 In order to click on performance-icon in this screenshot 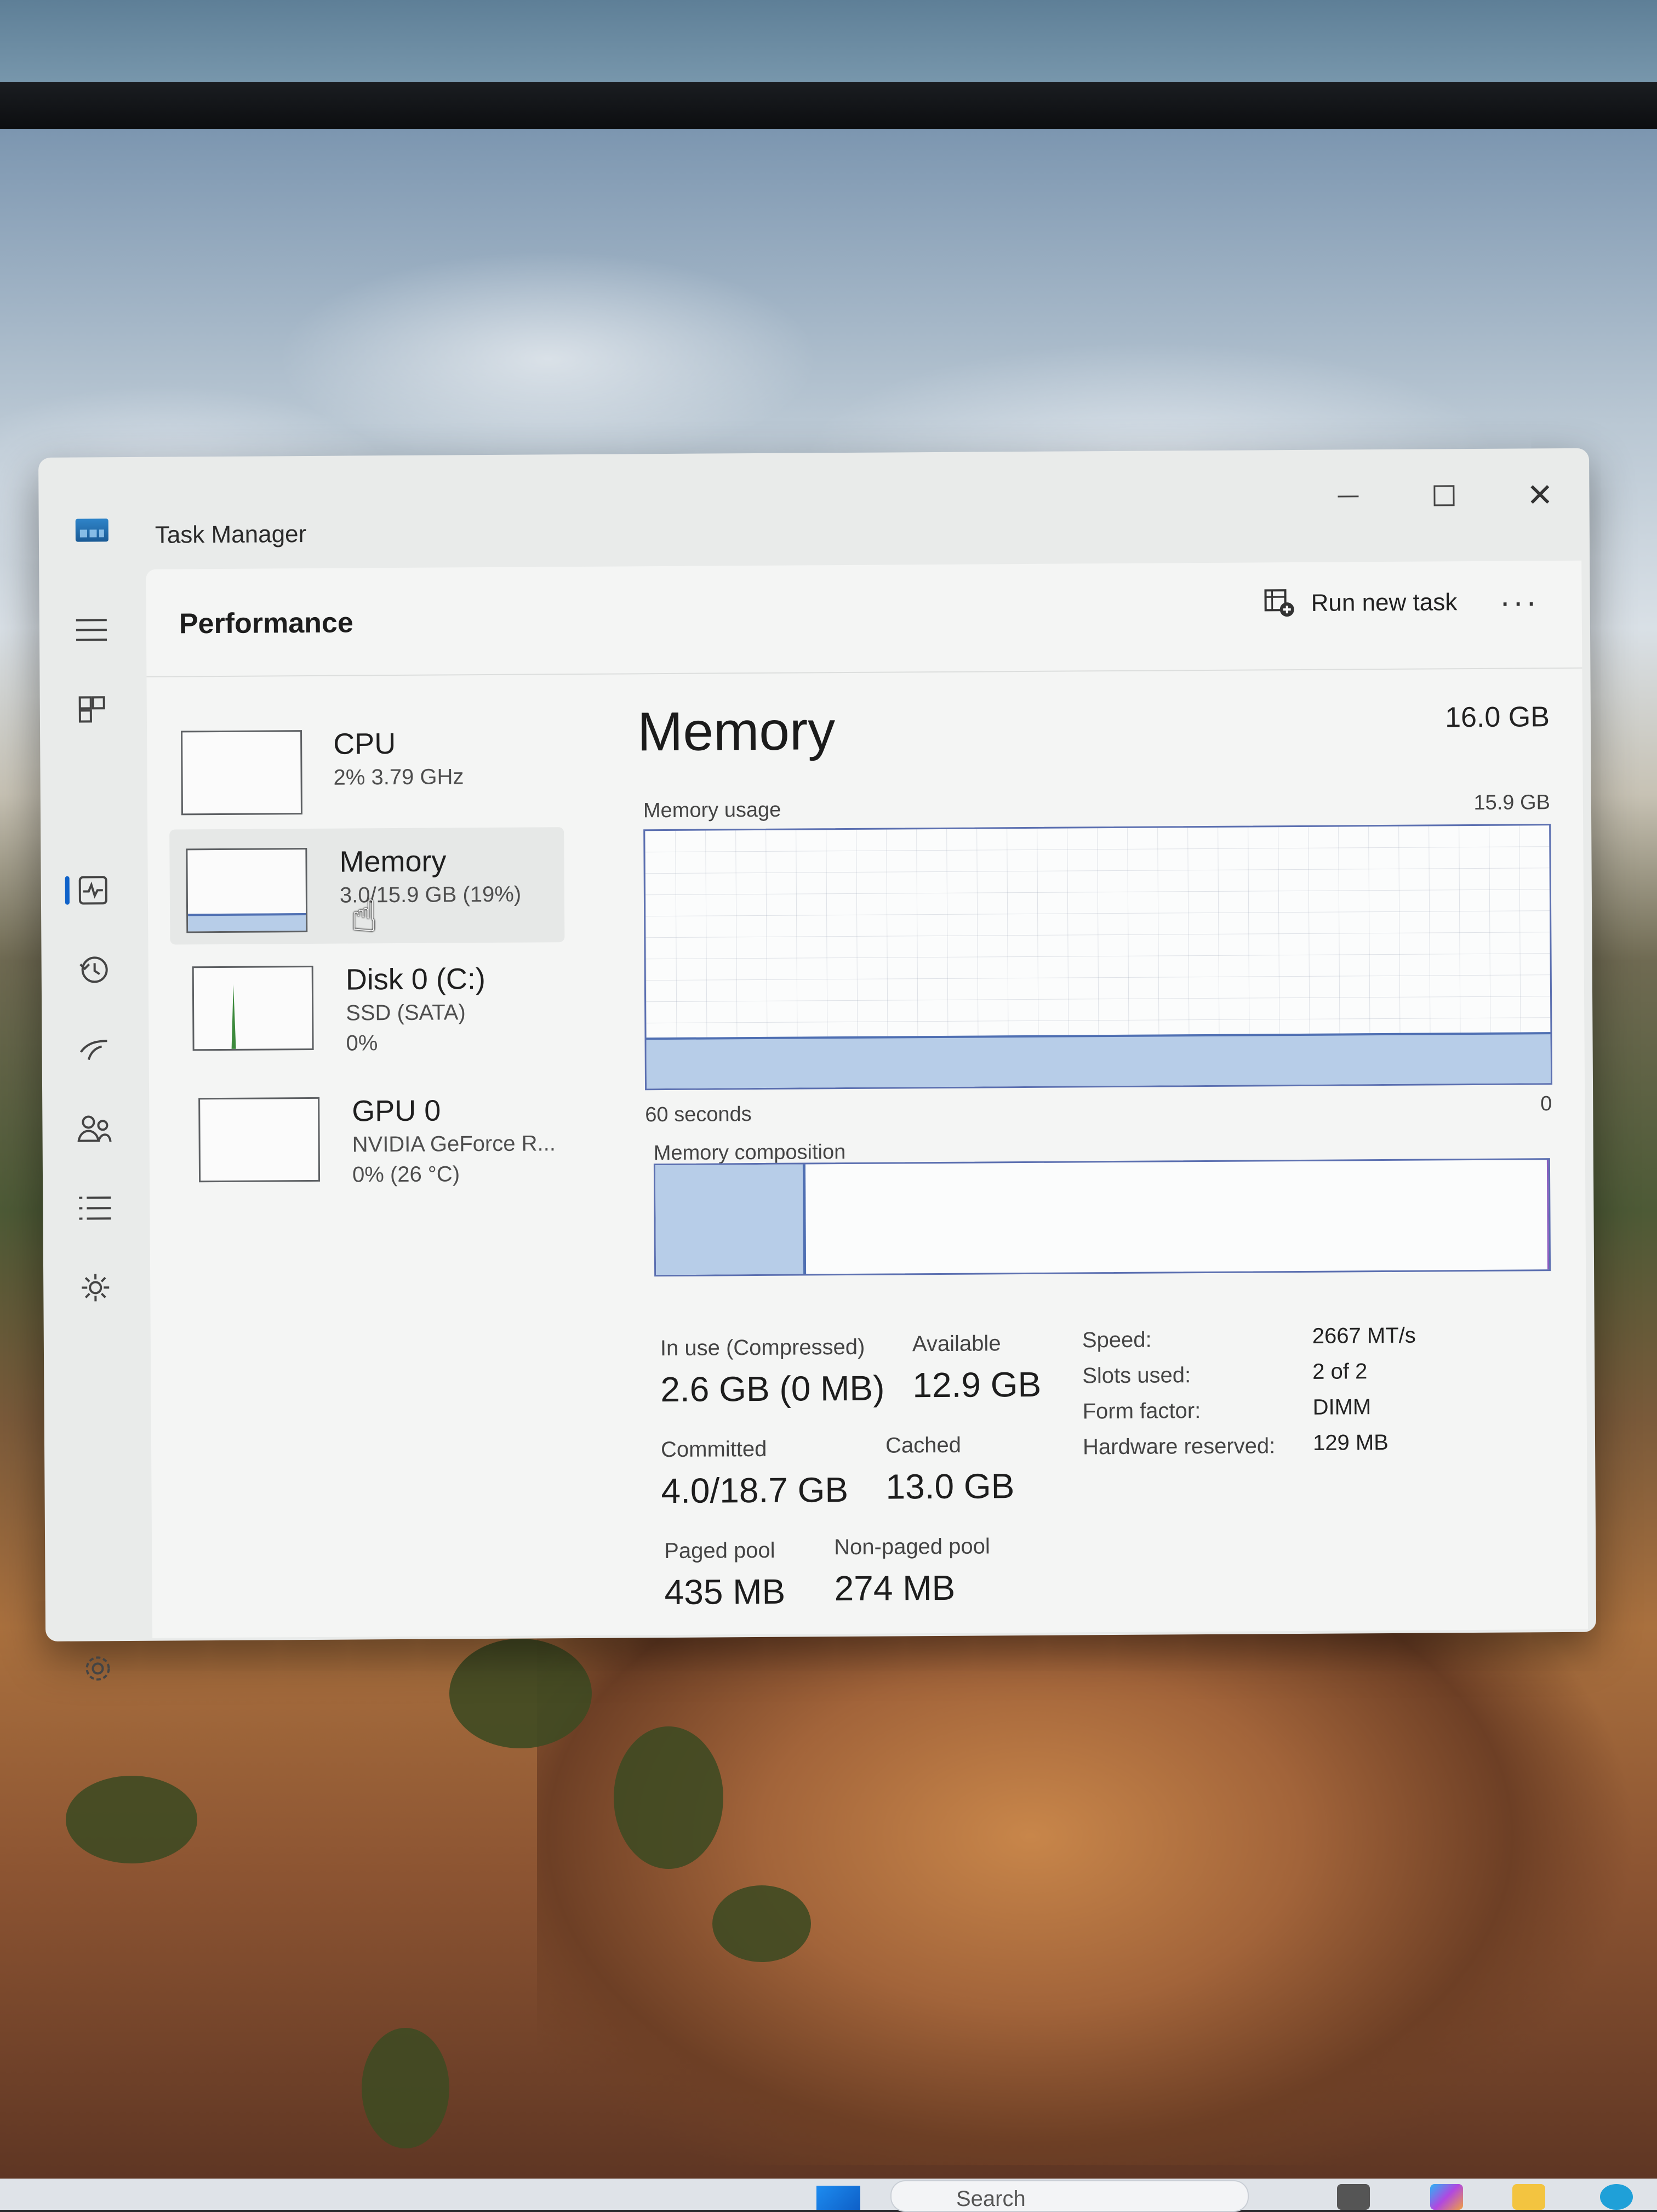, I will do `click(92, 890)`.